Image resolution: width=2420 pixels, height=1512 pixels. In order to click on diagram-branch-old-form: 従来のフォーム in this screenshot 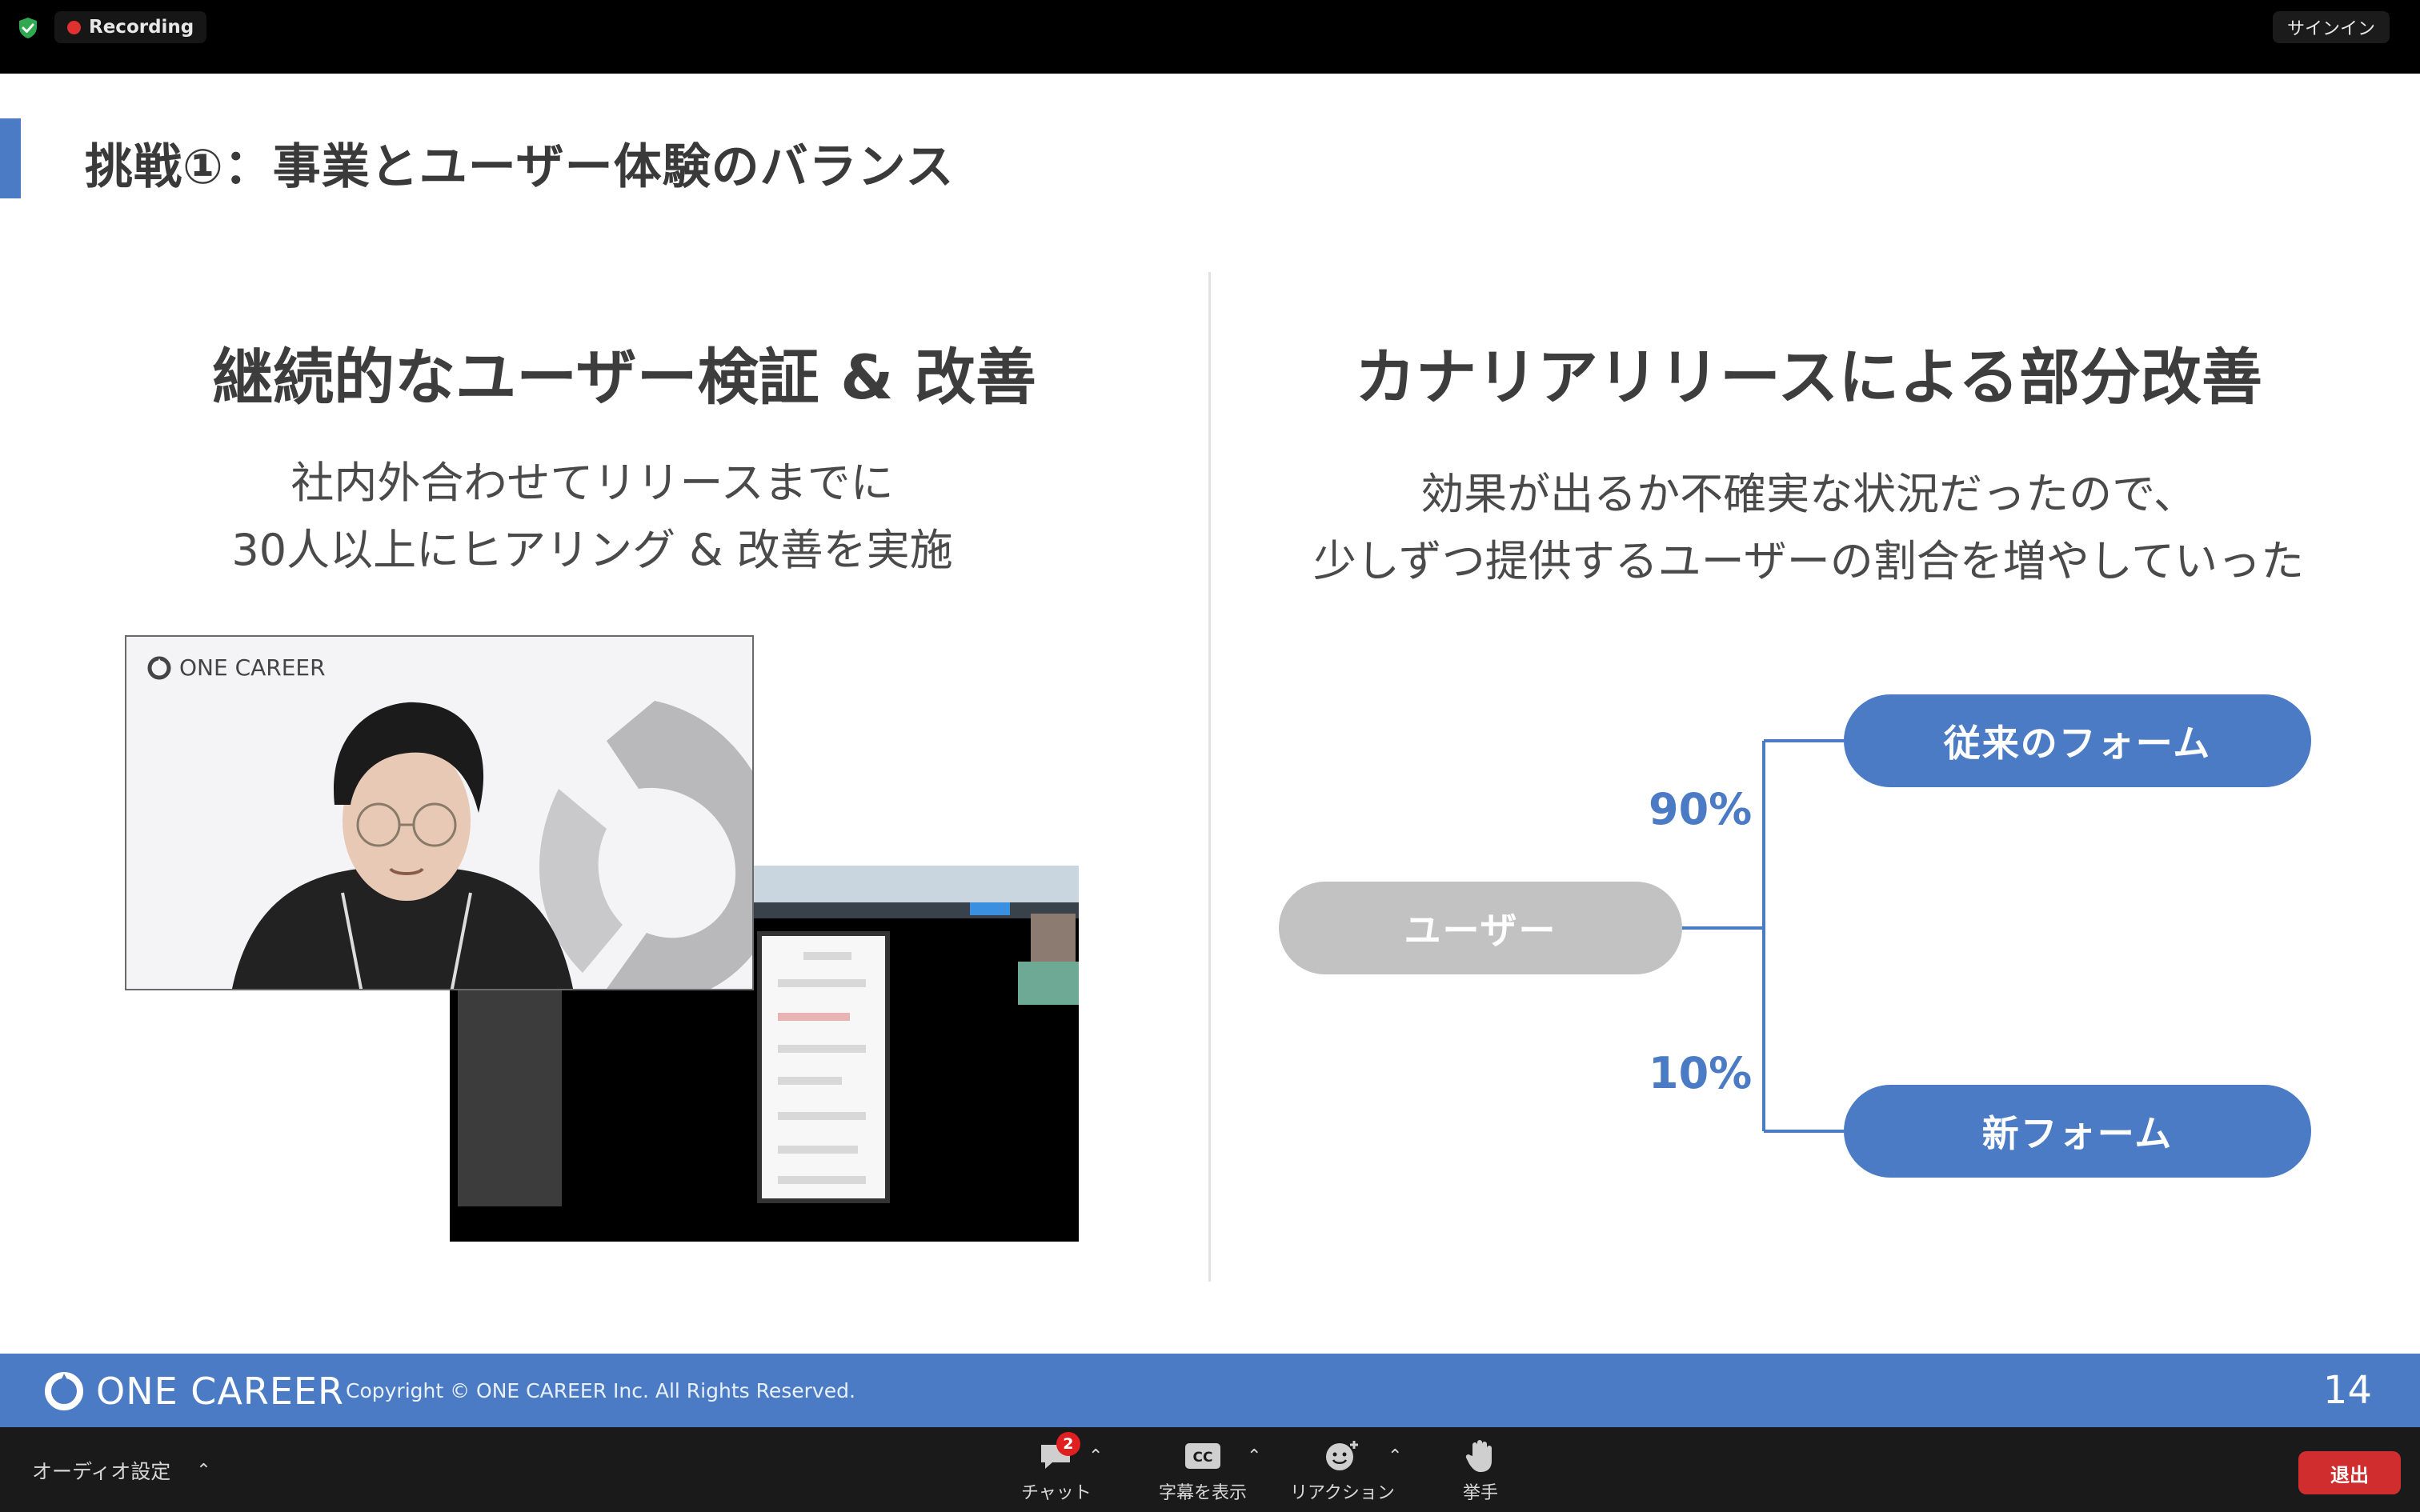, I will do `click(2077, 740)`.